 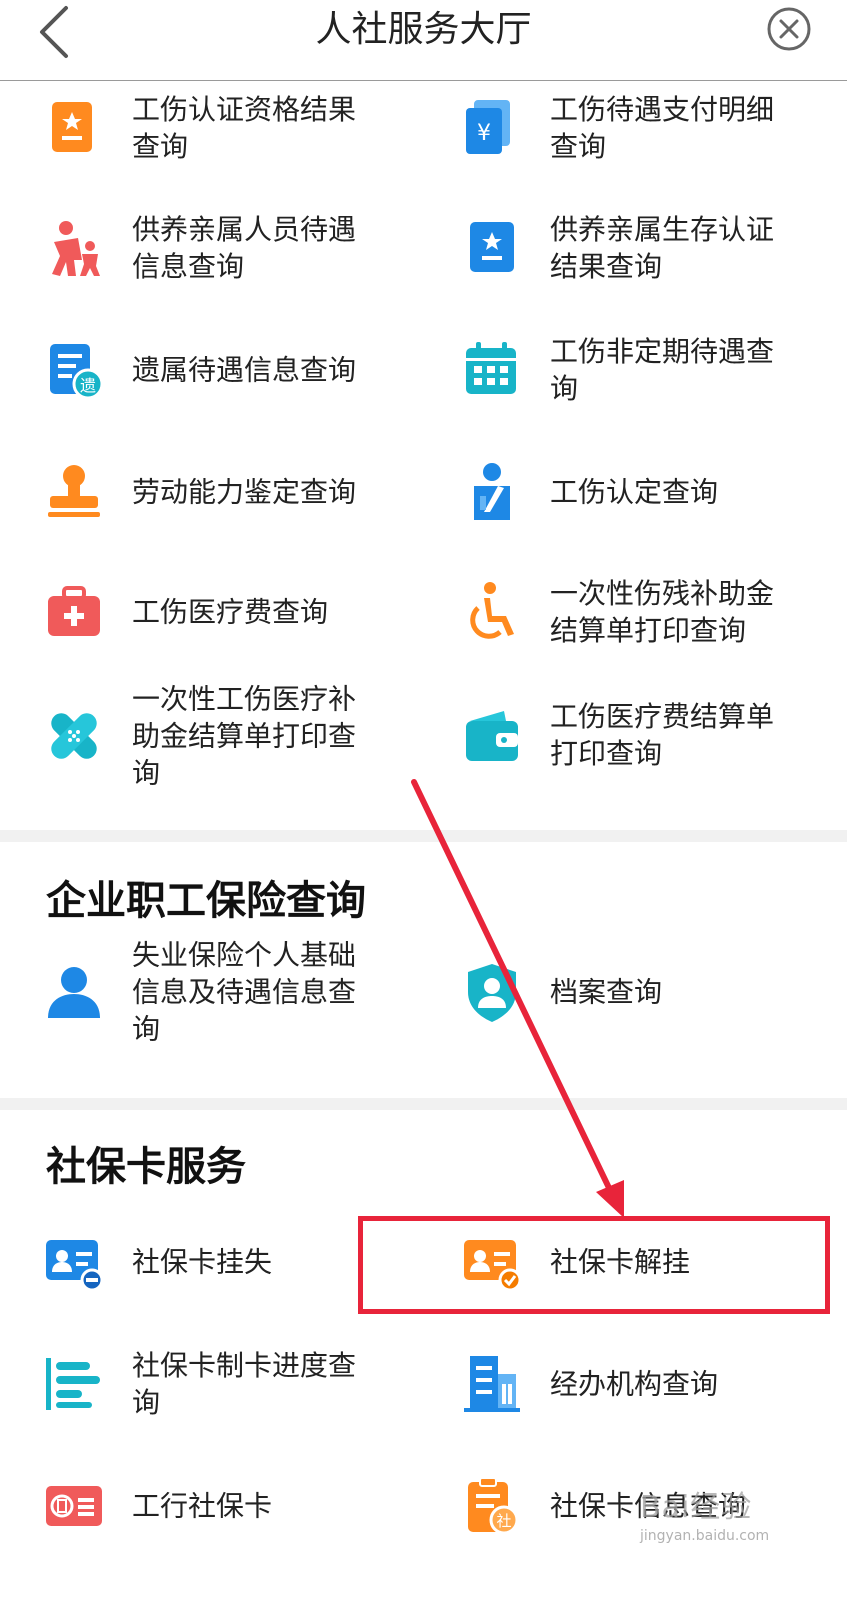 I want to click on service-item-agency-query: 经办机构查询, so click(x=645, y=1384).